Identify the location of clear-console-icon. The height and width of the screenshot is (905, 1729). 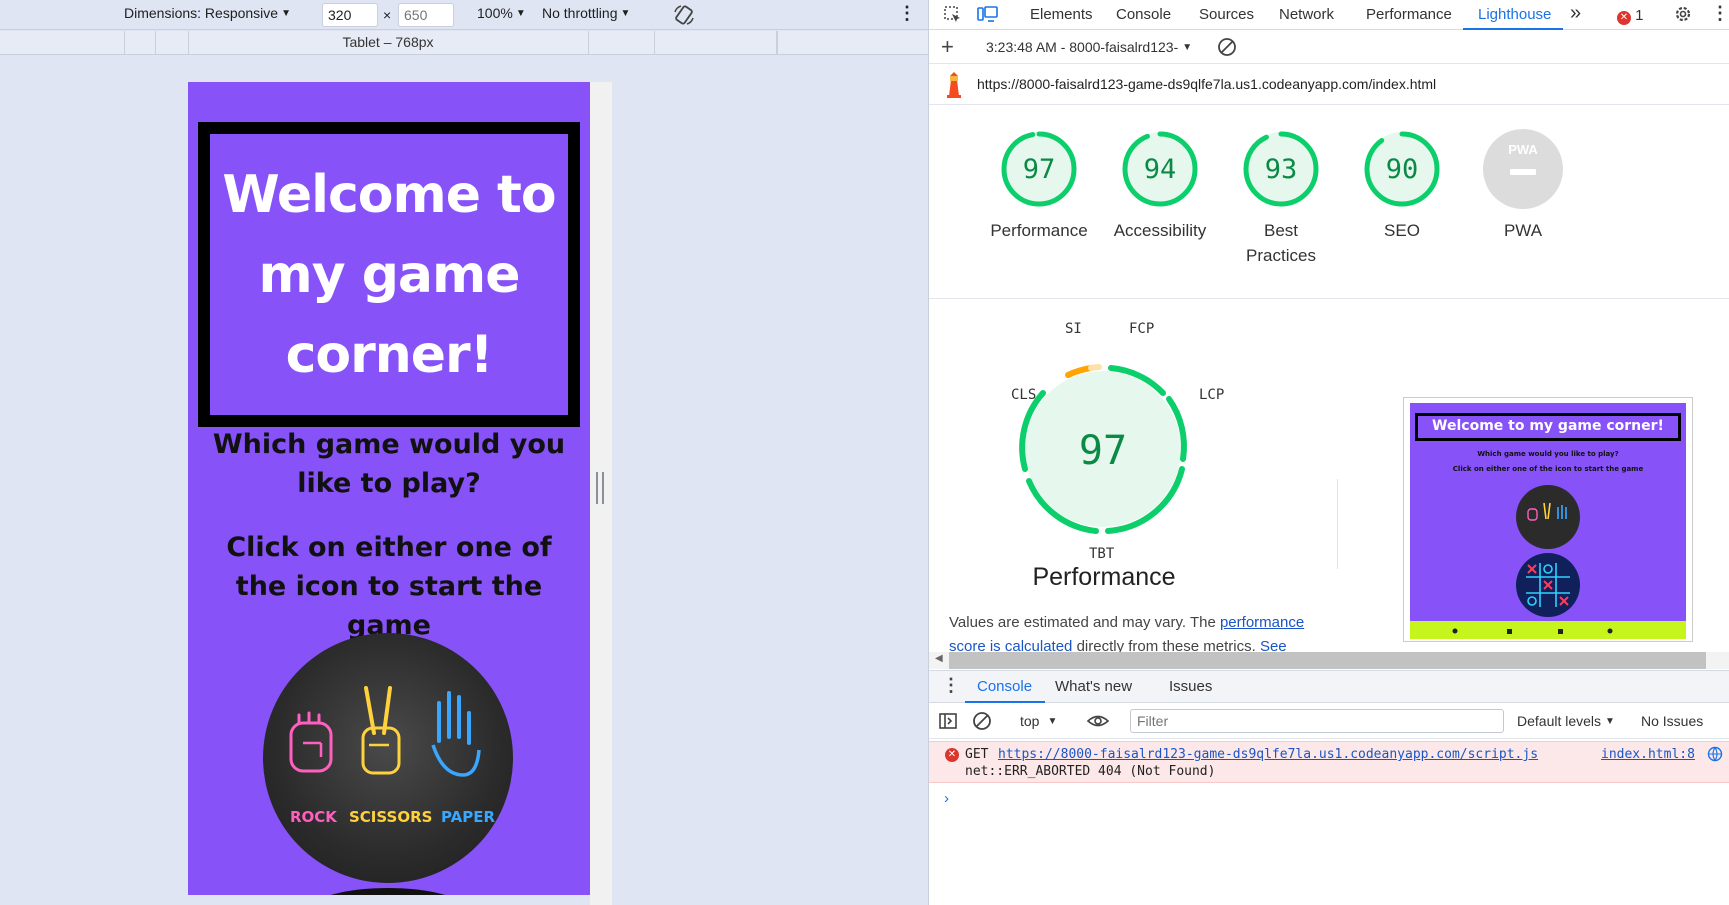
(982, 722).